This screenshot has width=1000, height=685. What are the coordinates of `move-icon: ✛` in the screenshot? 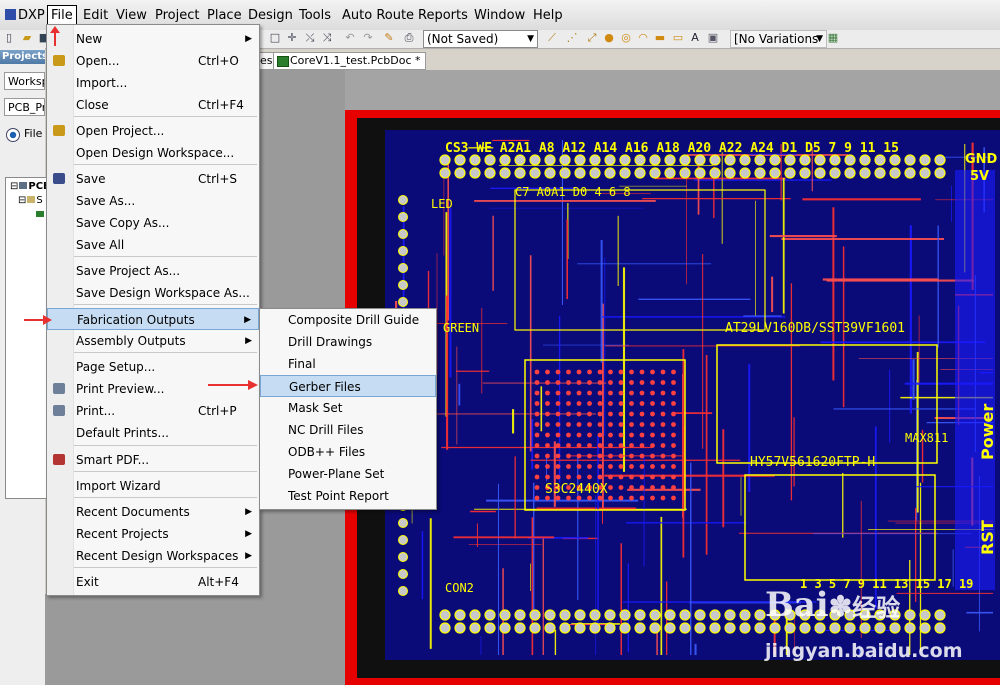 It's located at (292, 38).